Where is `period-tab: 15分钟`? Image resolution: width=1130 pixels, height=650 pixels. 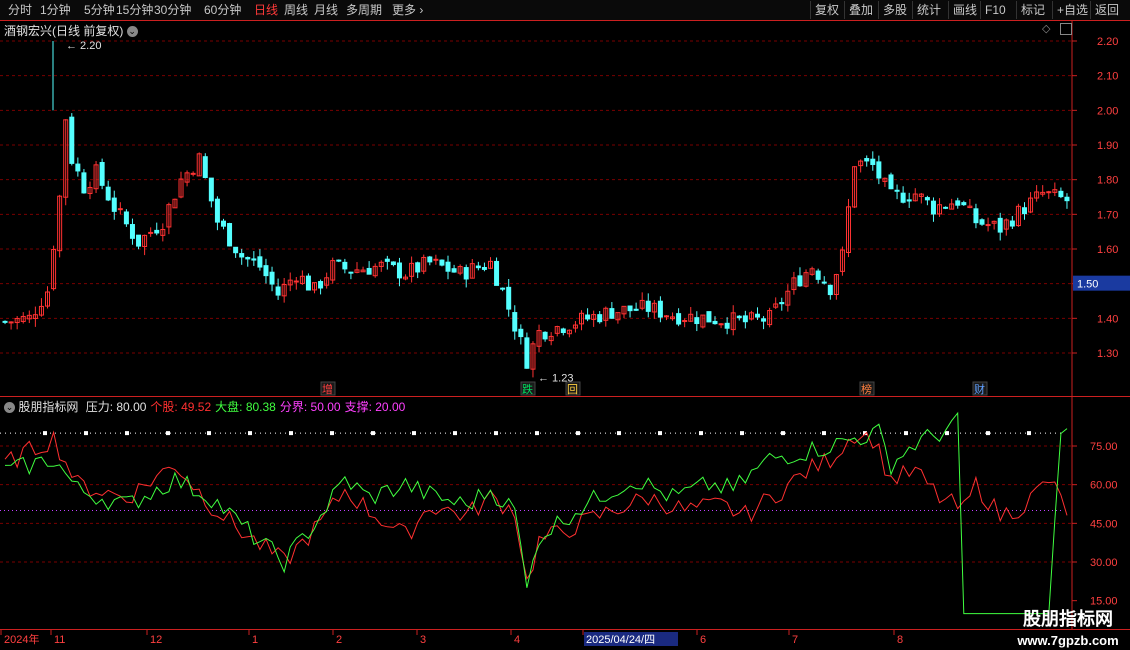 period-tab: 15分钟 is located at coordinates (134, 10).